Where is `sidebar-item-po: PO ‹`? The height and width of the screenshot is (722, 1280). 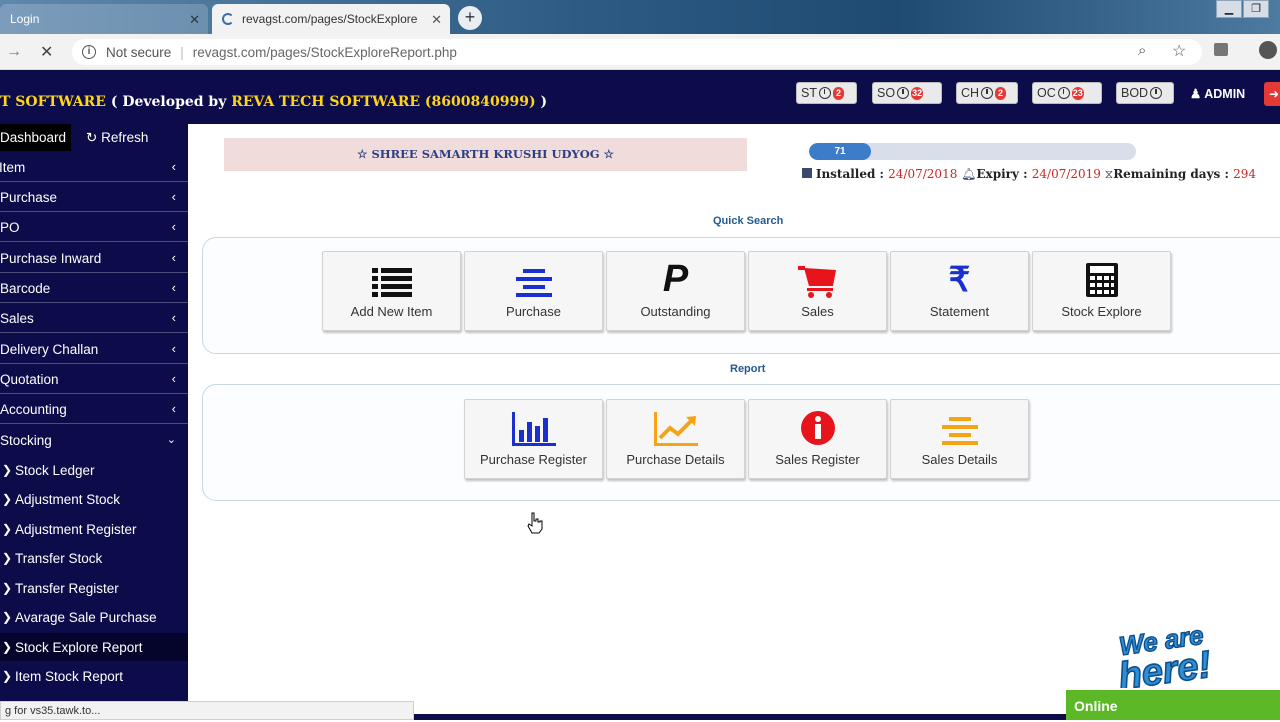 sidebar-item-po: PO ‹ is located at coordinates (94, 228).